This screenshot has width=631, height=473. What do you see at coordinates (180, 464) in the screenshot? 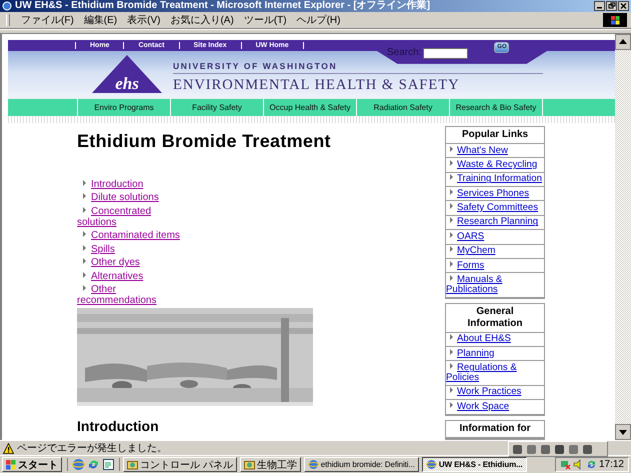
I see `taskbar-button: コントロール パネル` at bounding box center [180, 464].